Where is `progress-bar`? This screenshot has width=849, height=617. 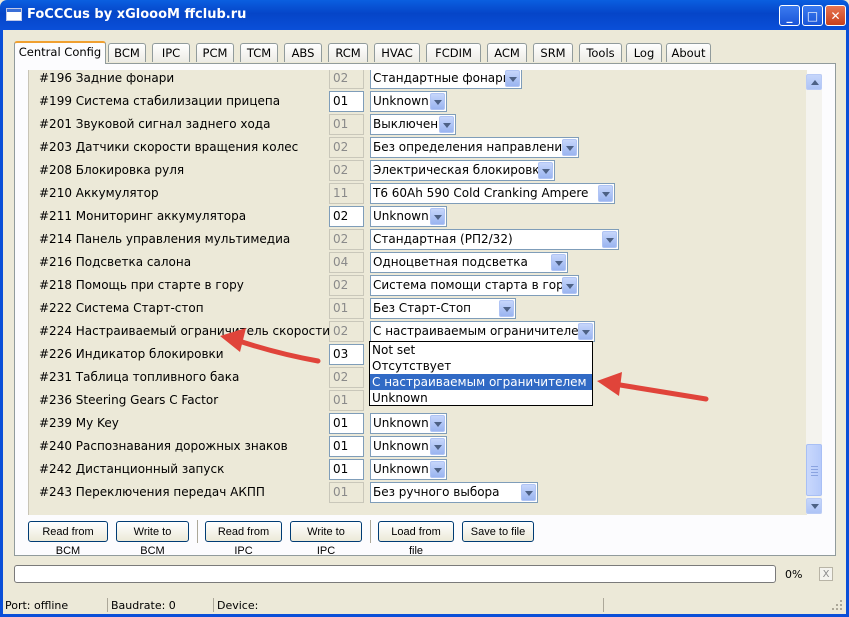
progress-bar is located at coordinates (395, 574).